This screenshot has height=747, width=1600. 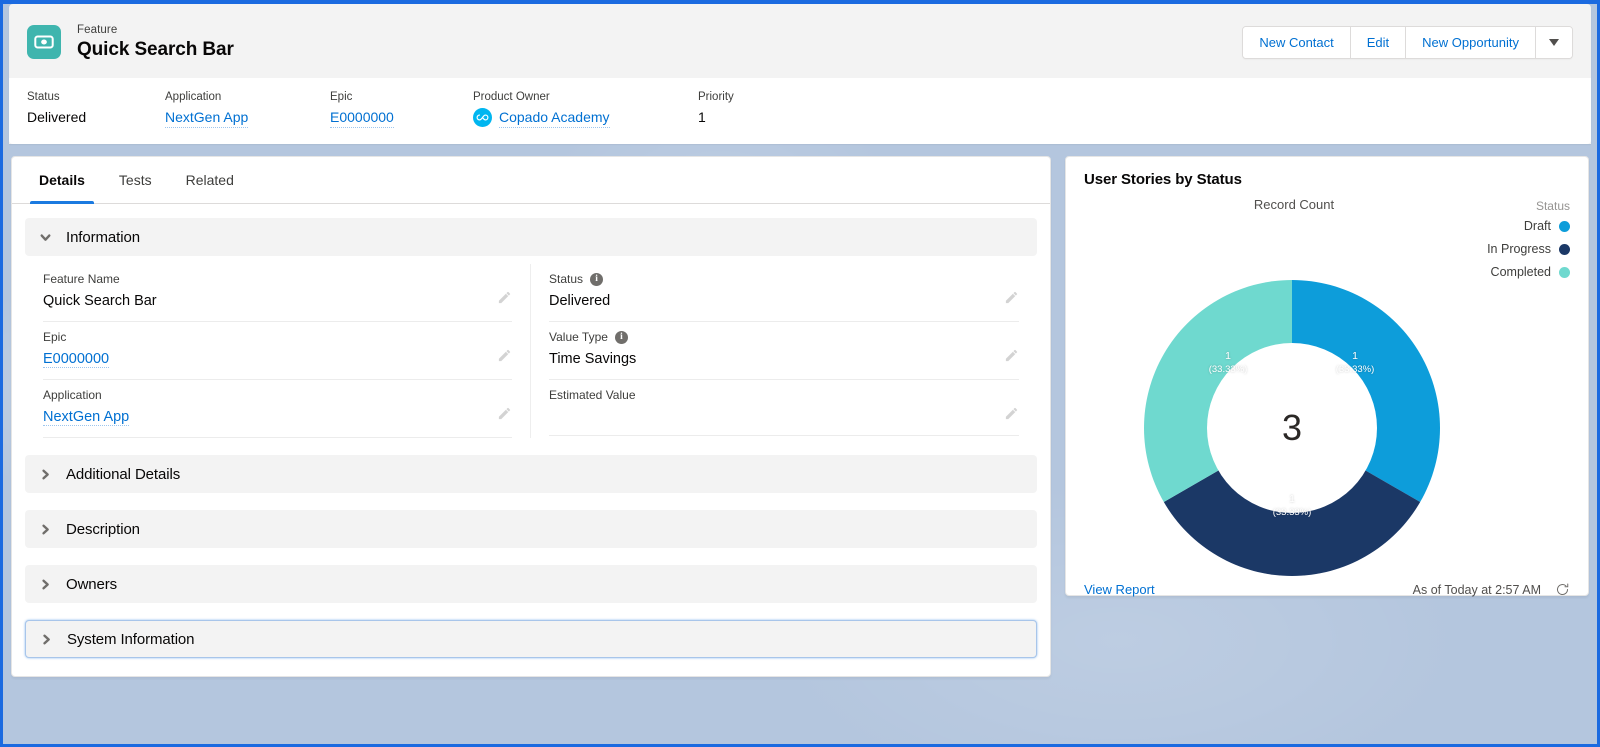 What do you see at coordinates (1517, 226) in the screenshot?
I see `legend-item-draft: Draft` at bounding box center [1517, 226].